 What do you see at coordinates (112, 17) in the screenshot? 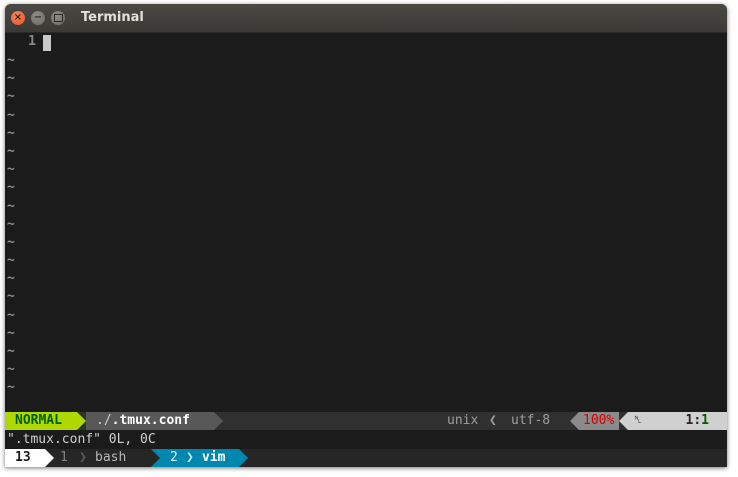
I see `window-title: Terminal` at bounding box center [112, 17].